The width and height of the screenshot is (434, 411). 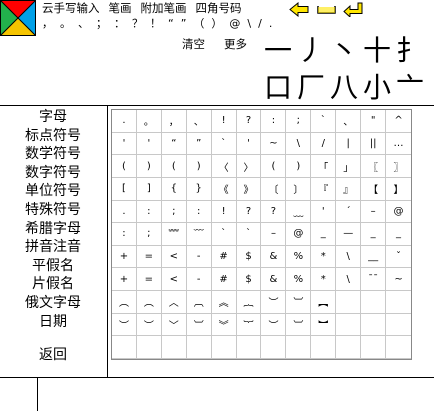 I want to click on symbol-cell: ˇ, so click(x=398, y=257).